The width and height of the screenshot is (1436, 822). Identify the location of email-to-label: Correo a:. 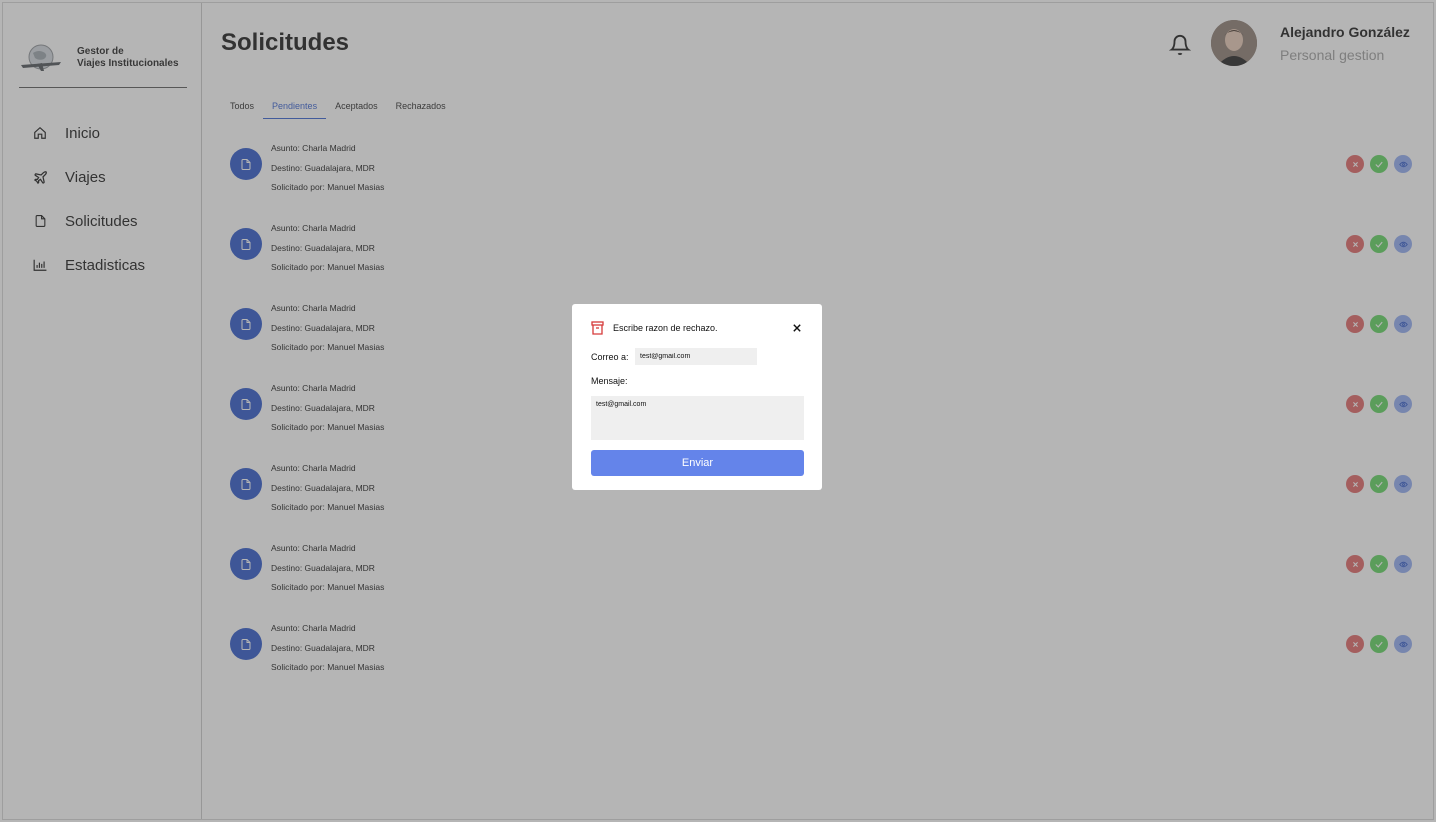
(610, 357).